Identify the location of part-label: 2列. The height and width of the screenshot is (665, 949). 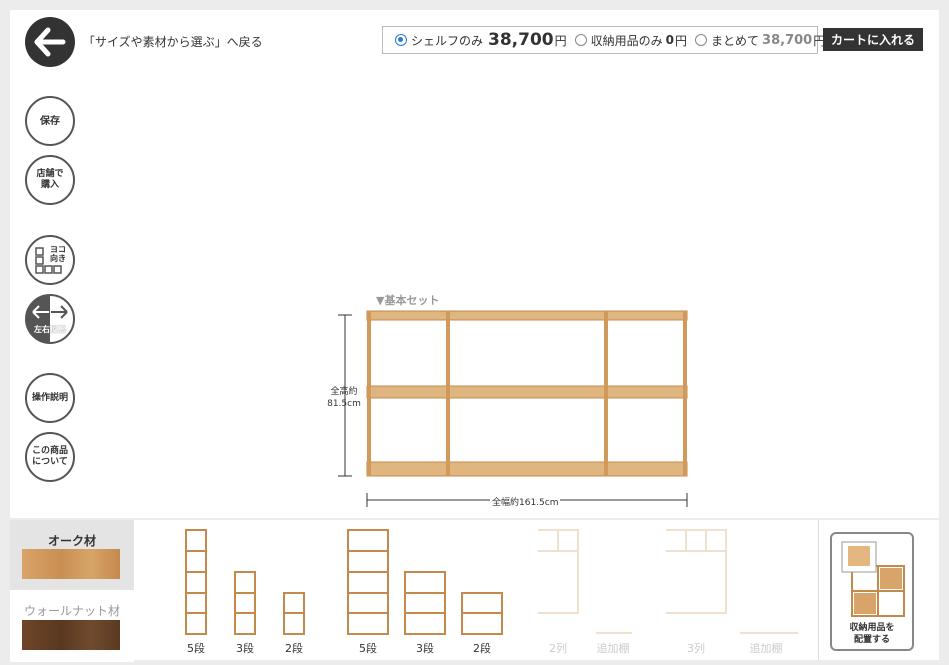
(558, 648).